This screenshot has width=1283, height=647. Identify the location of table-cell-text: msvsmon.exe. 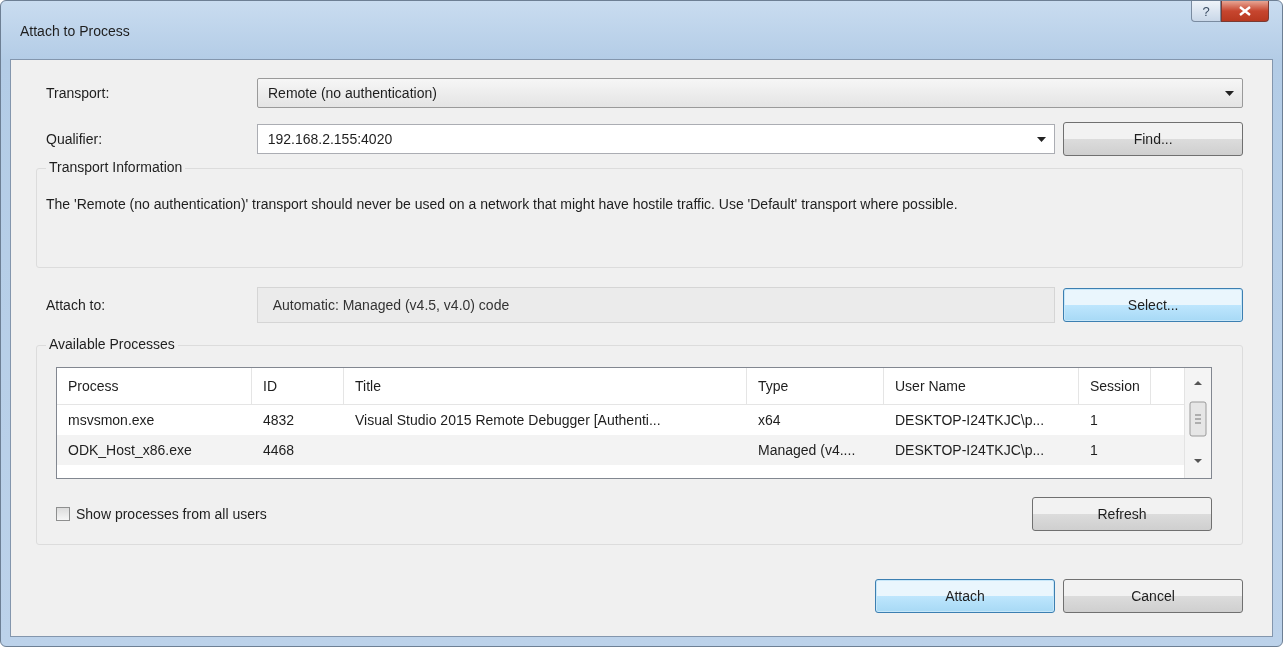
(111, 420).